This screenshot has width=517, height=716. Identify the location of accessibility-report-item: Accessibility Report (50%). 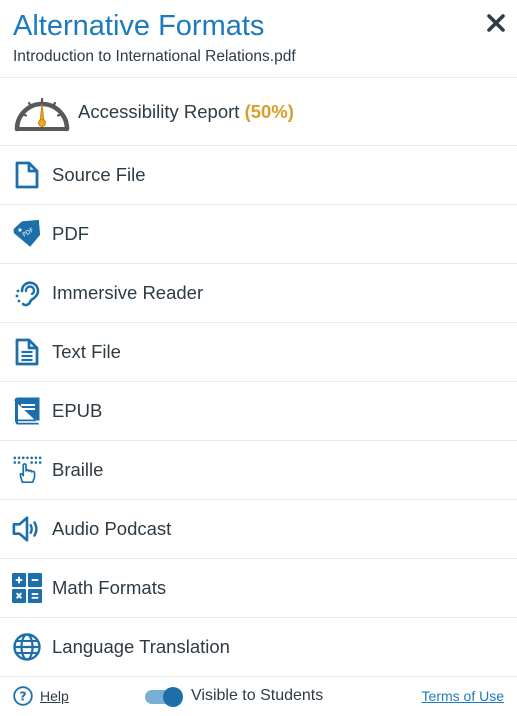
(258, 112).